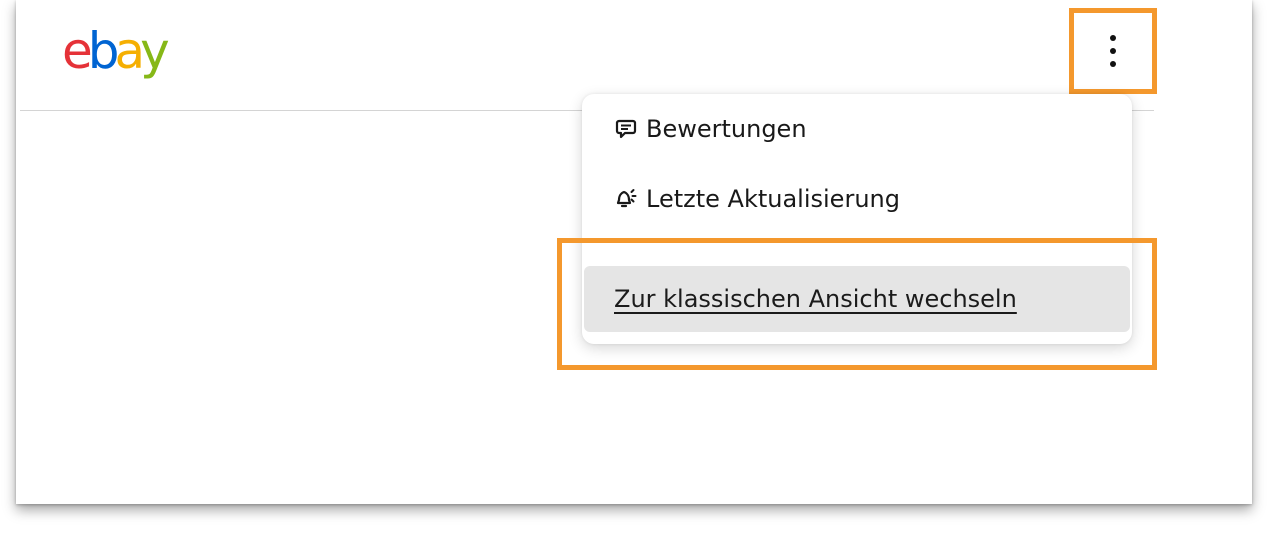 This screenshot has height=536, width=1268. I want to click on logo-letter-b: b, so click(103, 51).